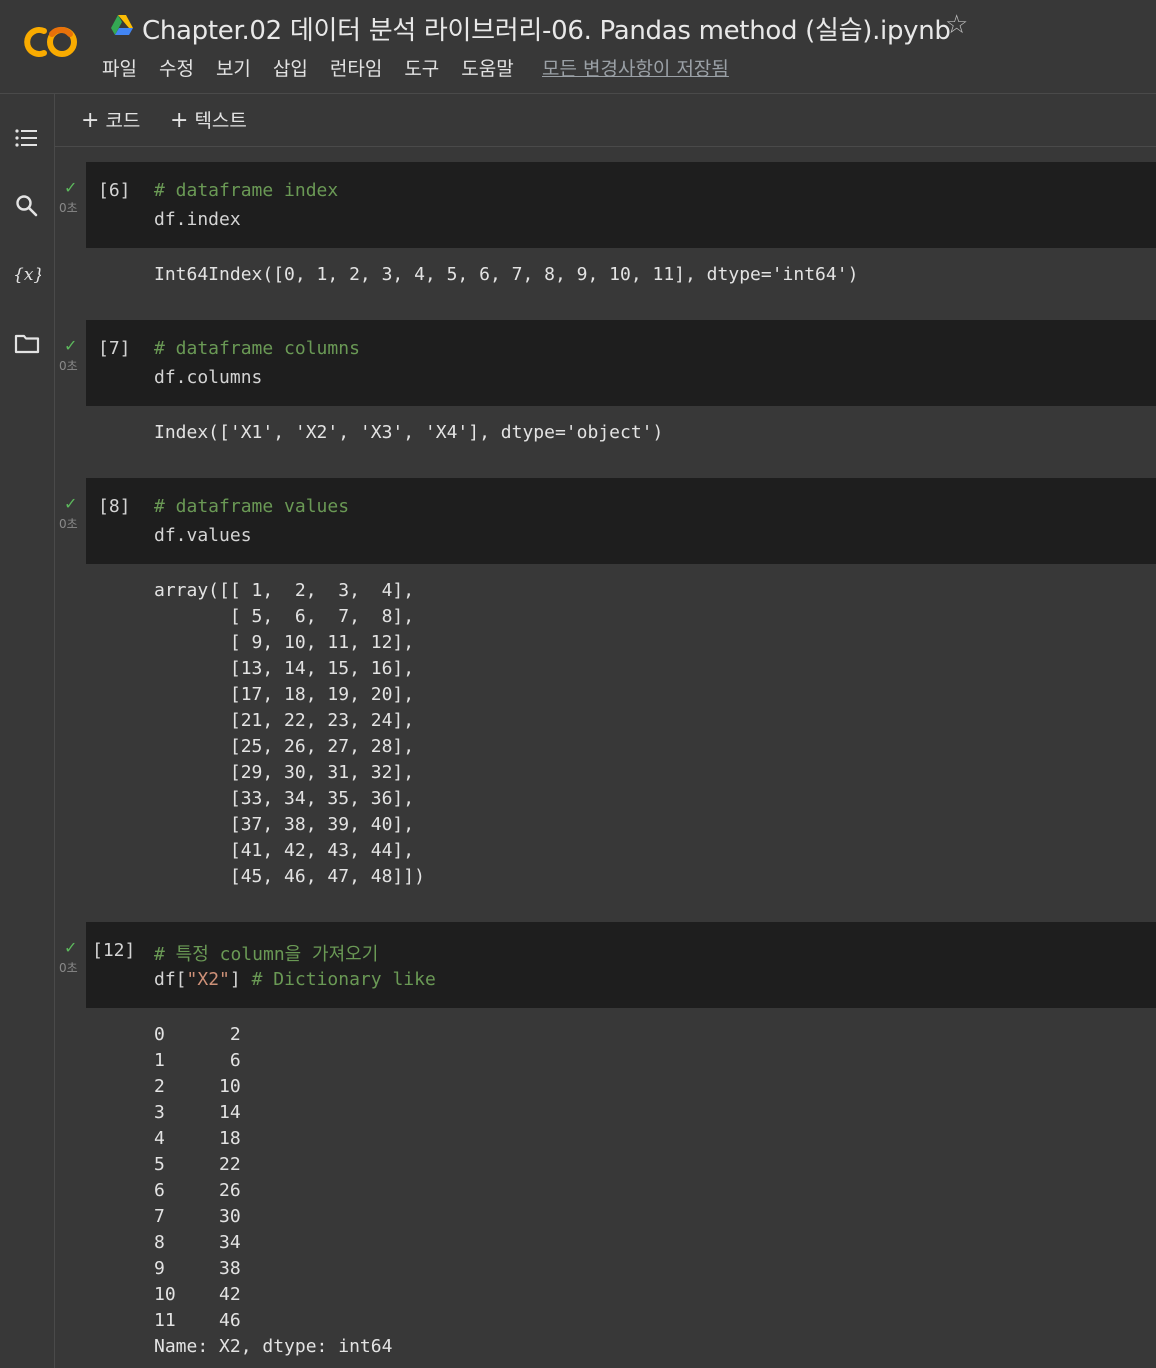 The height and width of the screenshot is (1368, 1156). What do you see at coordinates (114, 190) in the screenshot?
I see `execution-count: [6]` at bounding box center [114, 190].